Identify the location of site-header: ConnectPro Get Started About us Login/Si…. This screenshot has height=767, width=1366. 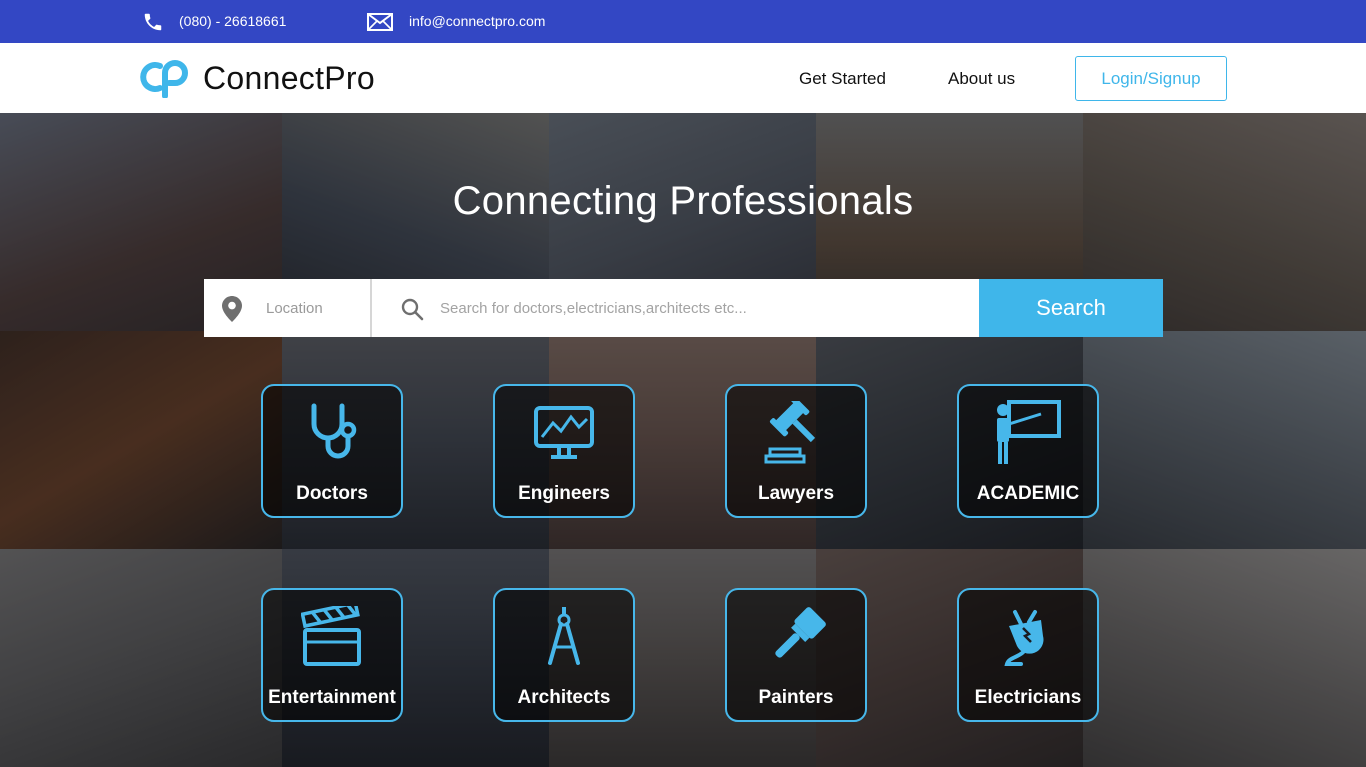
(683, 78).